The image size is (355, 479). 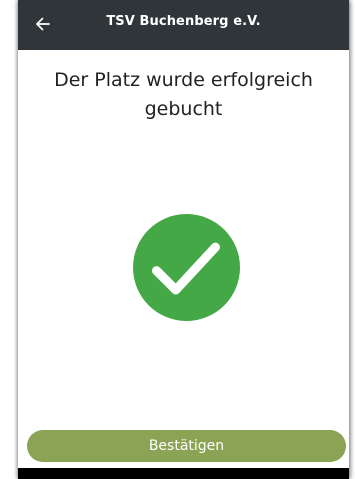 I want to click on app-bar: TSV Buchenberg e.V., so click(x=183, y=25).